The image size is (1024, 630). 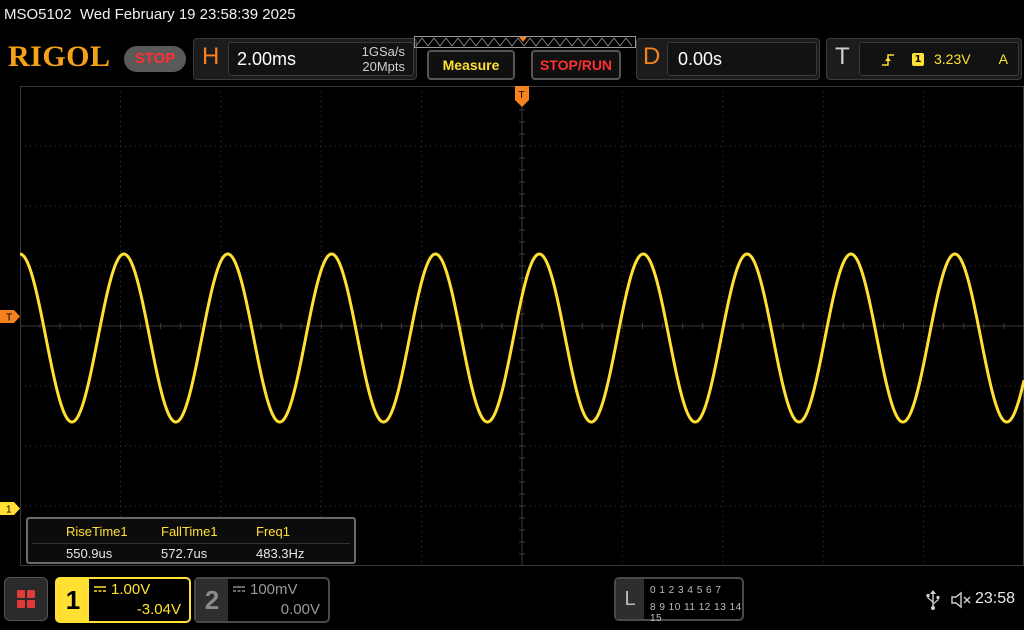 I want to click on status-clock: 23:58, so click(x=995, y=598).